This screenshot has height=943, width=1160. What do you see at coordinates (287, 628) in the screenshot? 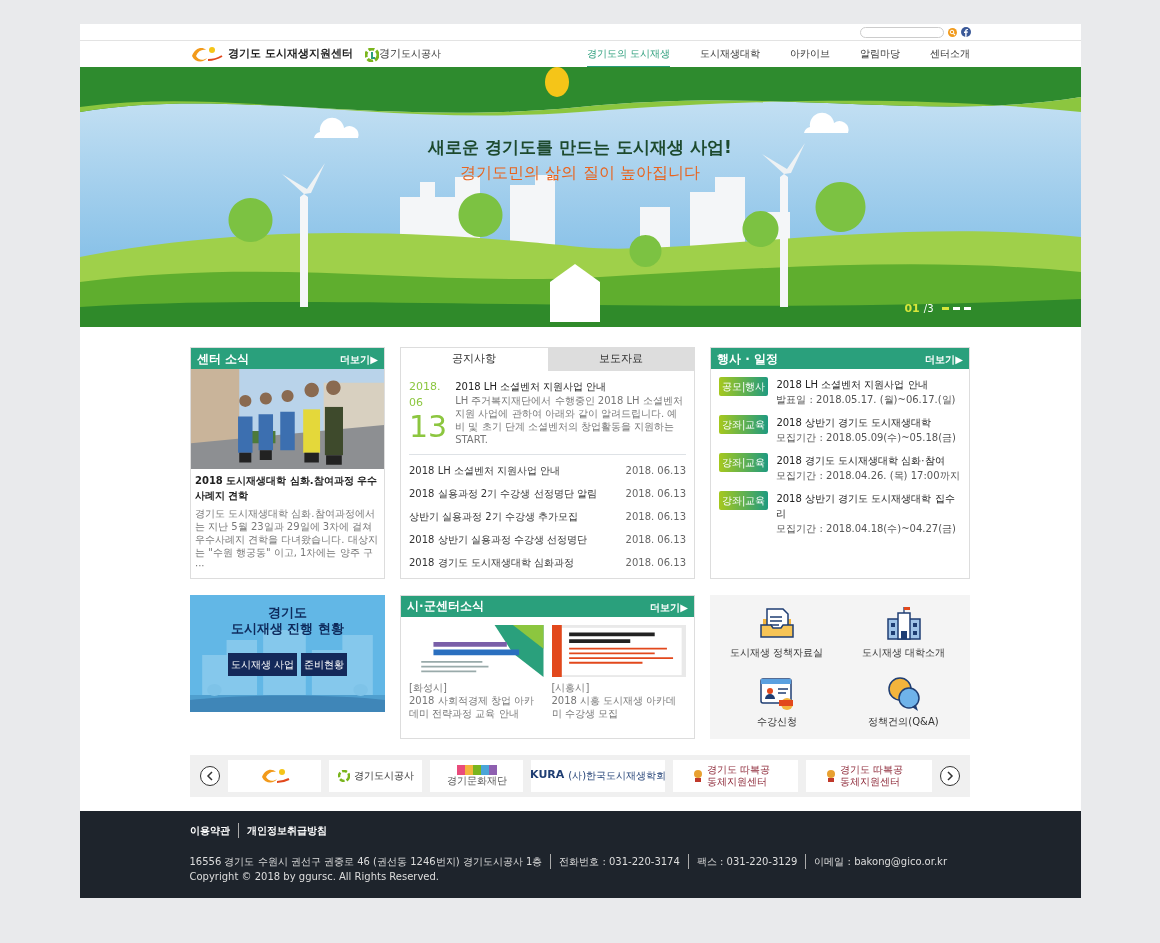
I see `status-title: 도시재생 진행 현황` at bounding box center [287, 628].